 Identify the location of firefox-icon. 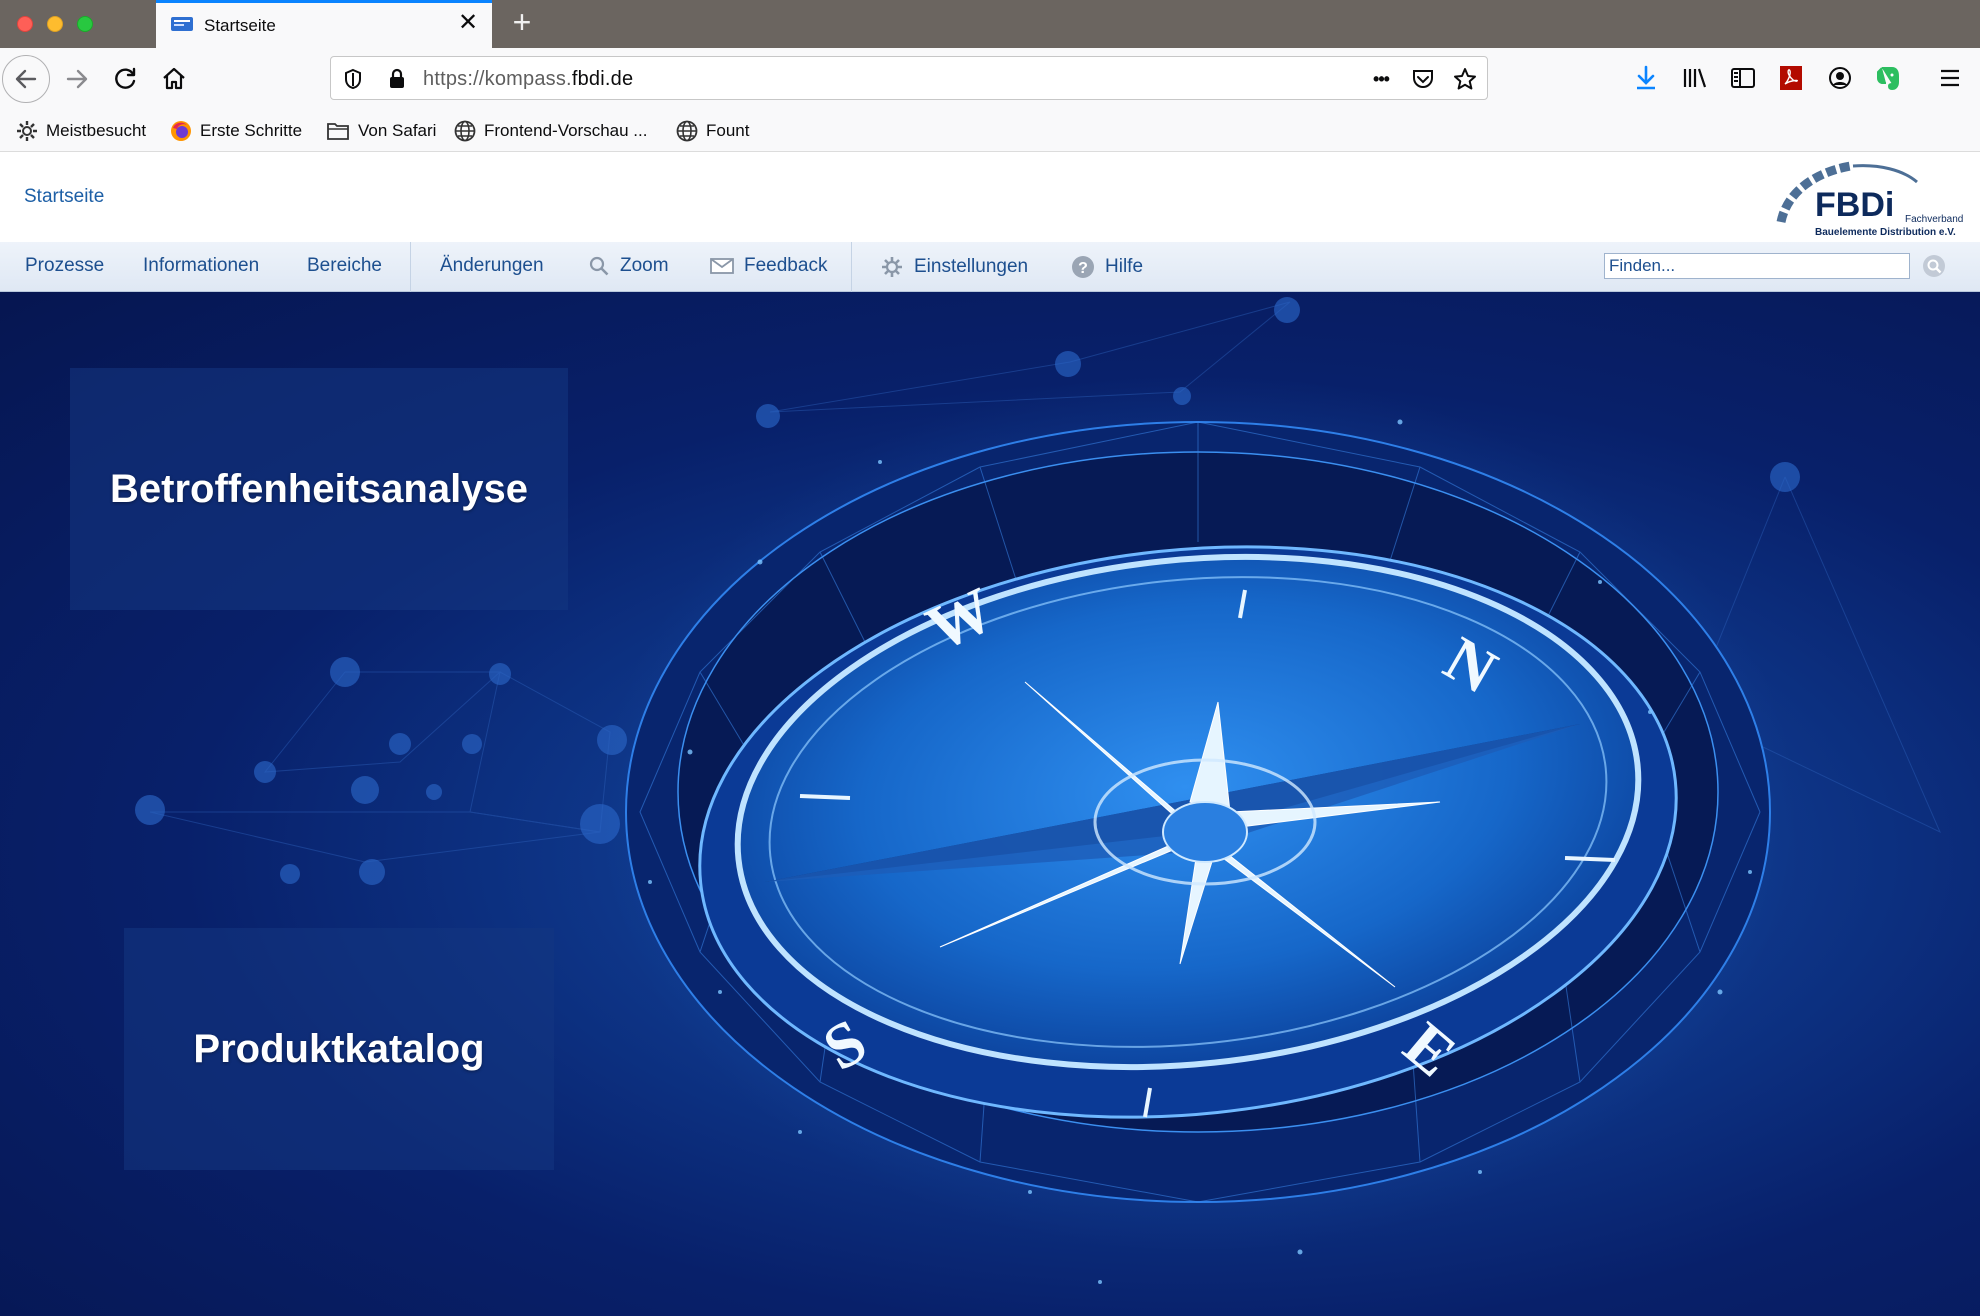
(181, 131).